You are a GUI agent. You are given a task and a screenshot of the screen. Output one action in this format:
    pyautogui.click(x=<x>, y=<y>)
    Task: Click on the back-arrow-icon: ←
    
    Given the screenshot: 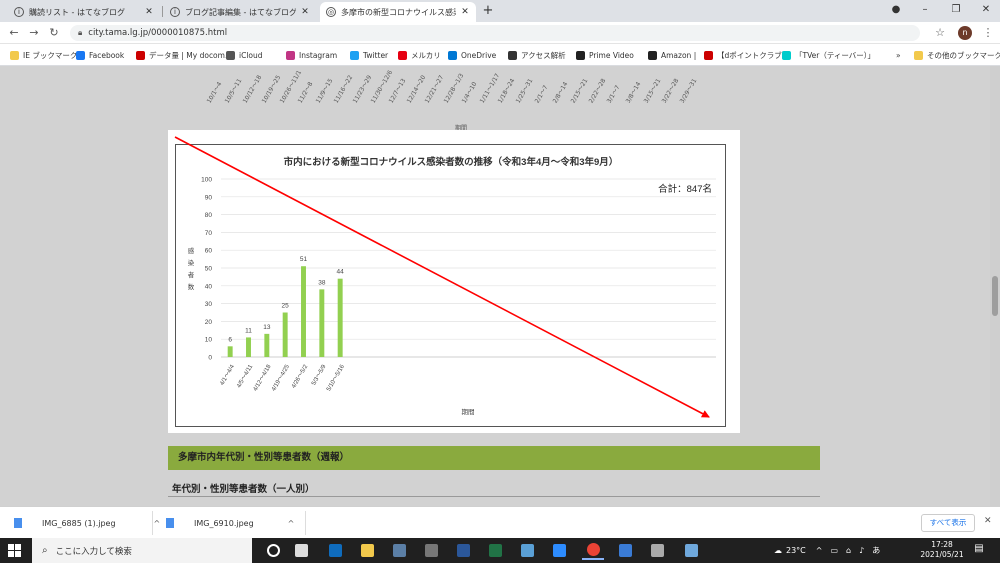 What is the action you would take?
    pyautogui.click(x=14, y=33)
    